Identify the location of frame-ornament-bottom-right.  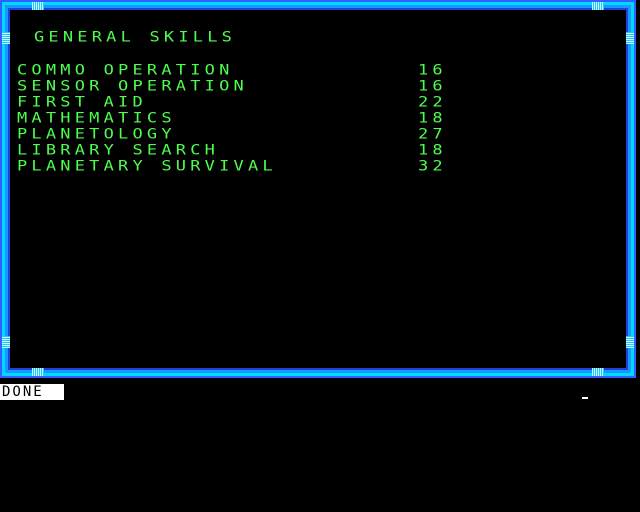
(598, 372).